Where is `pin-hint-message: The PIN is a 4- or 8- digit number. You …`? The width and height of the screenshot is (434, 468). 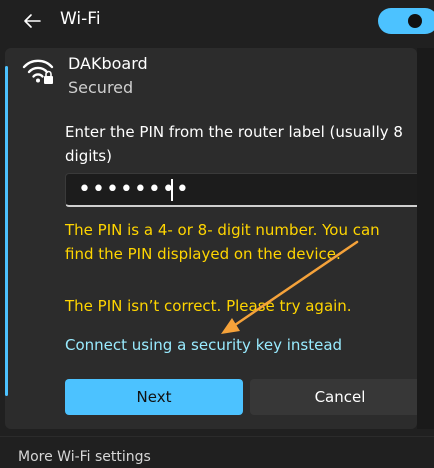 pin-hint-message: The PIN is a 4- or 8- digit number. You … is located at coordinates (222, 242).